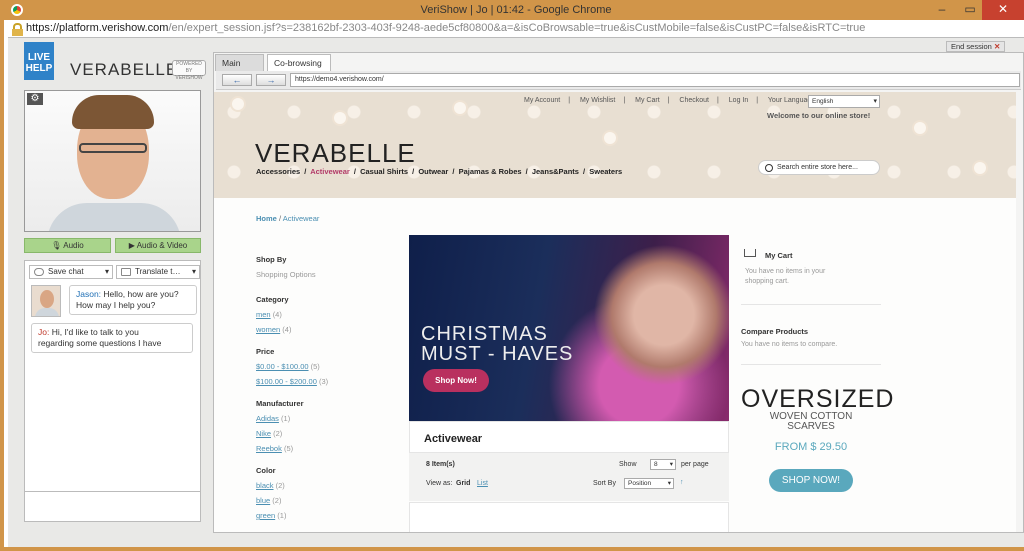 This screenshot has height=551, width=1024. What do you see at coordinates (490, 171) in the screenshot?
I see `category-pajamas: Pajamas & Robes` at bounding box center [490, 171].